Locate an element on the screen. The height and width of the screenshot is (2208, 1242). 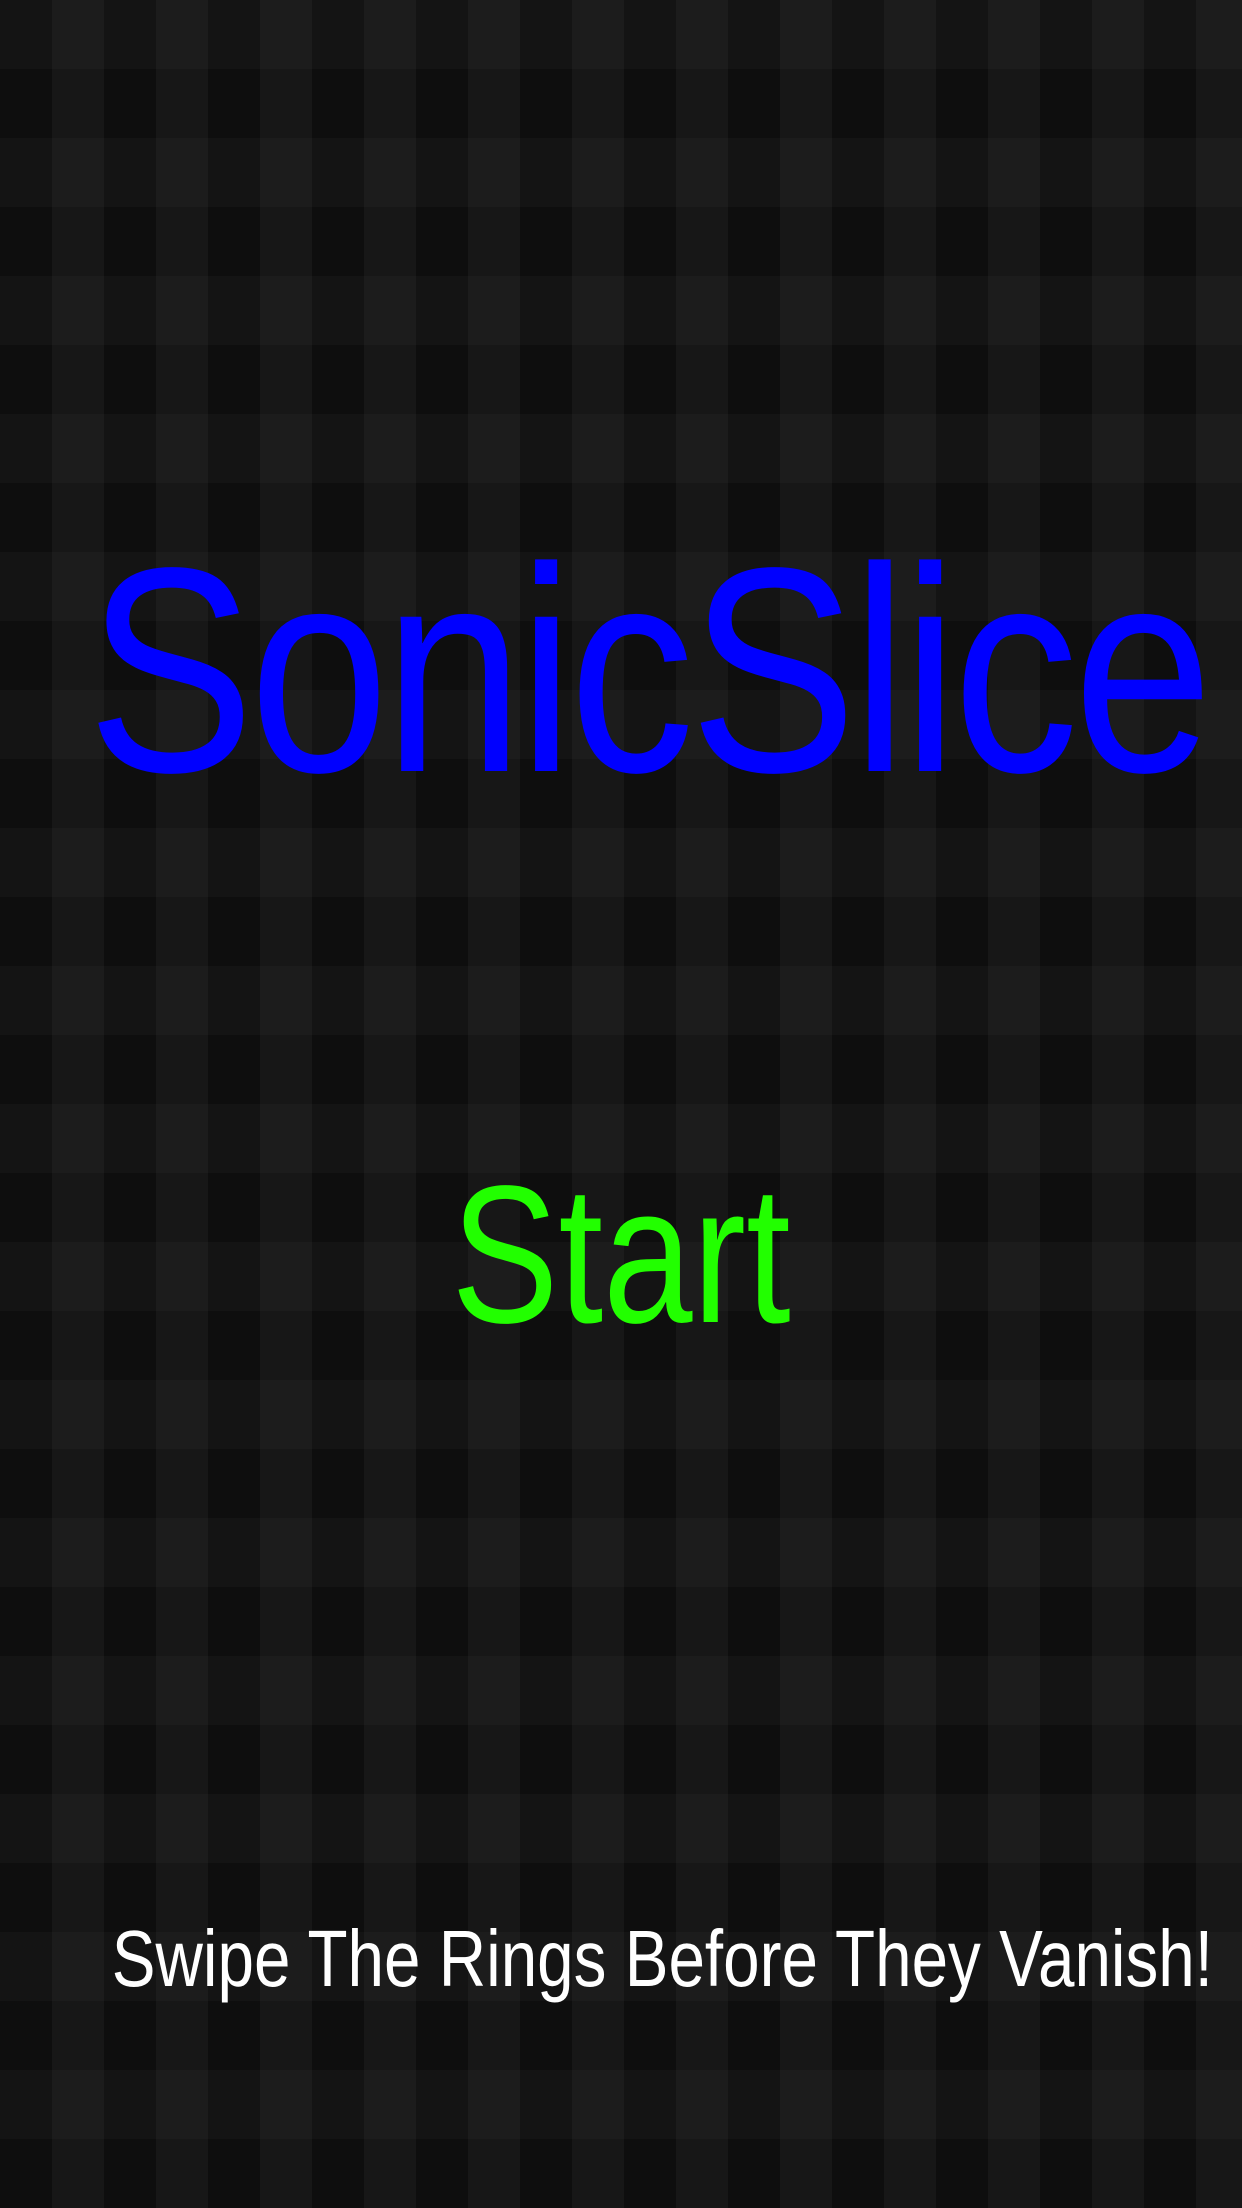
start-button: Start is located at coordinates (621, 1254).